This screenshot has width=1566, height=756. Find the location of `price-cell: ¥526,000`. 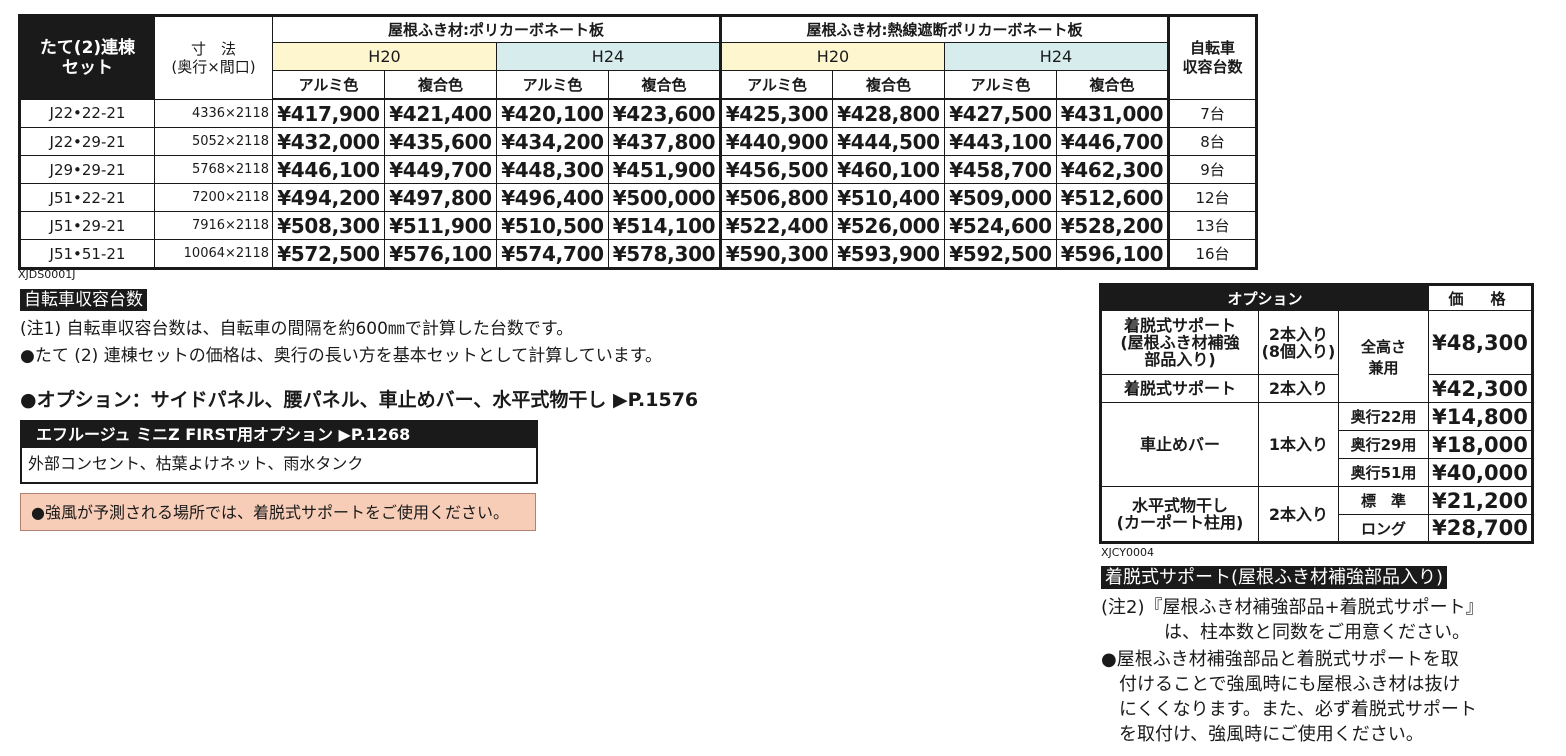

price-cell: ¥526,000 is located at coordinates (888, 225).